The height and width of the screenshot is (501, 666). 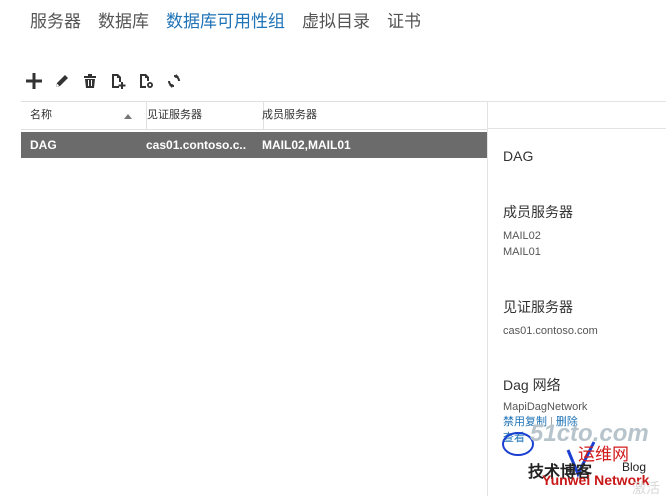 I want to click on details-member-1: MAIL02, so click(x=522, y=236).